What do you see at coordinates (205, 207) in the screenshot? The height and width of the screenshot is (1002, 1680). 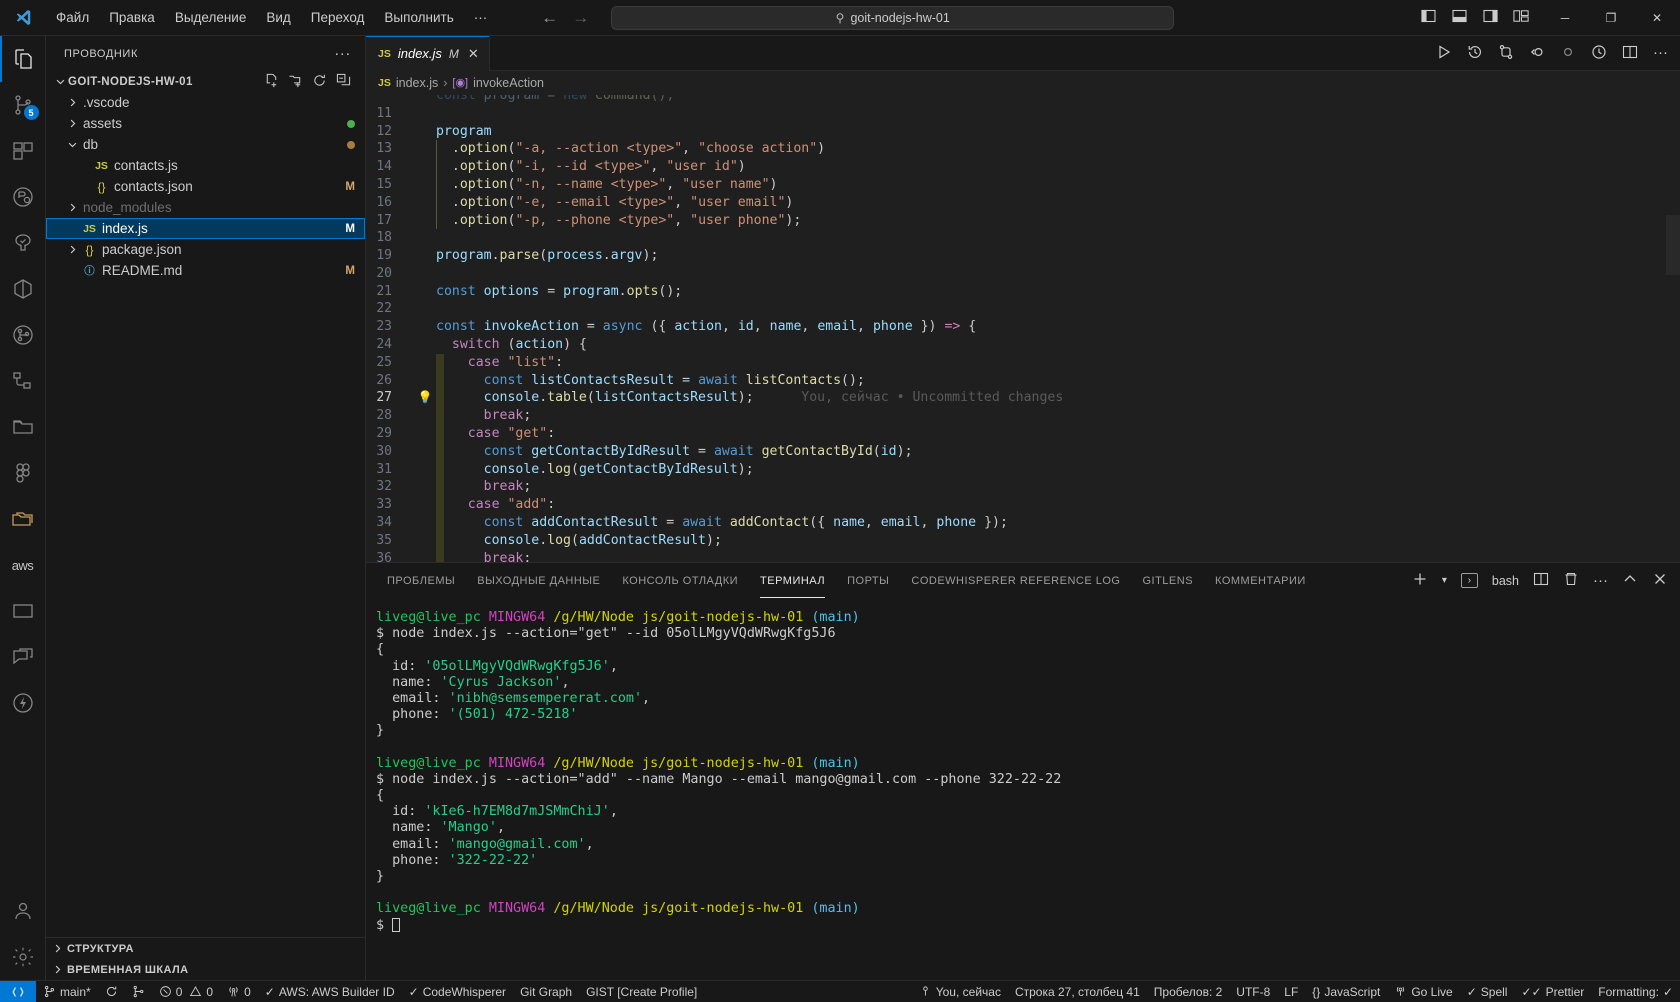 I see `tree-item-node-modules: node_modules` at bounding box center [205, 207].